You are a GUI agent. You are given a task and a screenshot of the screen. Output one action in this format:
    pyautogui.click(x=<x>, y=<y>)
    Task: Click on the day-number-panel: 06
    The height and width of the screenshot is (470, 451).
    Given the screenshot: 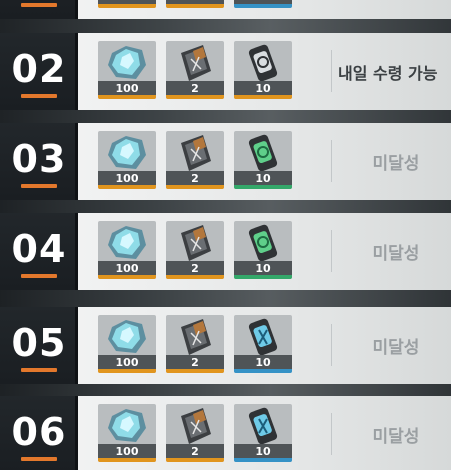 What is the action you would take?
    pyautogui.click(x=39, y=433)
    